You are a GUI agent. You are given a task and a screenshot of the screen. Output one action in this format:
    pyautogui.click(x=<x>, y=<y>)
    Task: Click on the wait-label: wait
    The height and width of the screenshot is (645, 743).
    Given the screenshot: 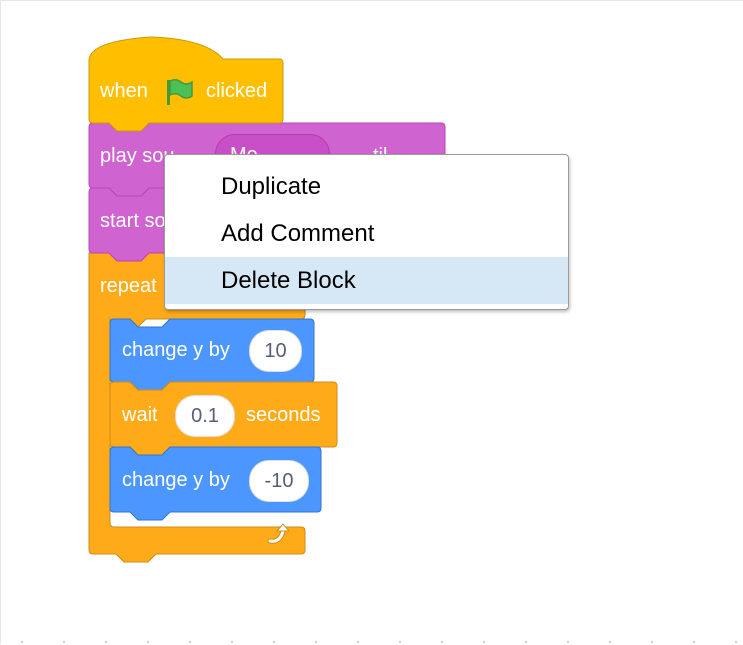 What is the action you would take?
    pyautogui.click(x=140, y=415)
    